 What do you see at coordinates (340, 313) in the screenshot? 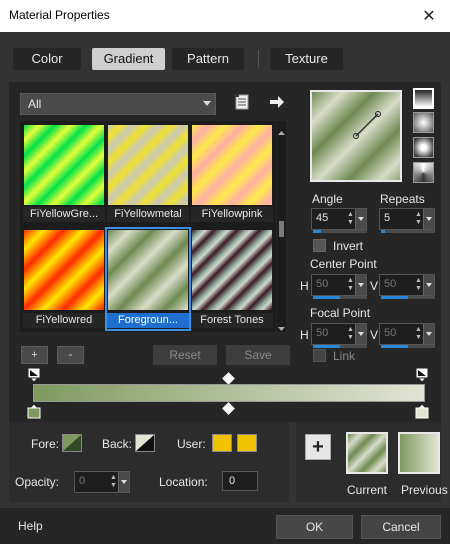
I see `focal-point-label: Focal Point` at bounding box center [340, 313].